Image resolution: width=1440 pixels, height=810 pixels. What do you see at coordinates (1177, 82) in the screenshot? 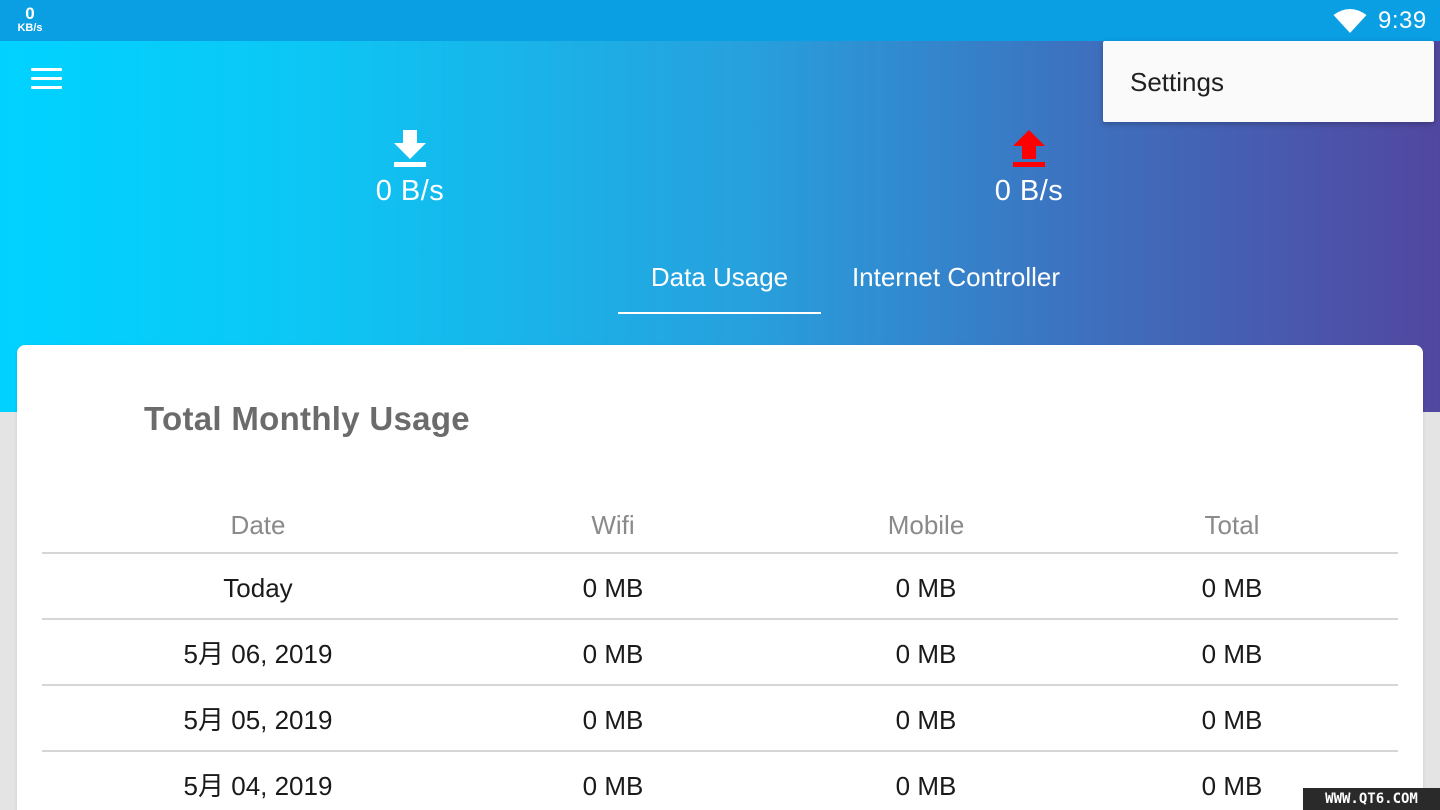
I see `menu-item-settings: Settings` at bounding box center [1177, 82].